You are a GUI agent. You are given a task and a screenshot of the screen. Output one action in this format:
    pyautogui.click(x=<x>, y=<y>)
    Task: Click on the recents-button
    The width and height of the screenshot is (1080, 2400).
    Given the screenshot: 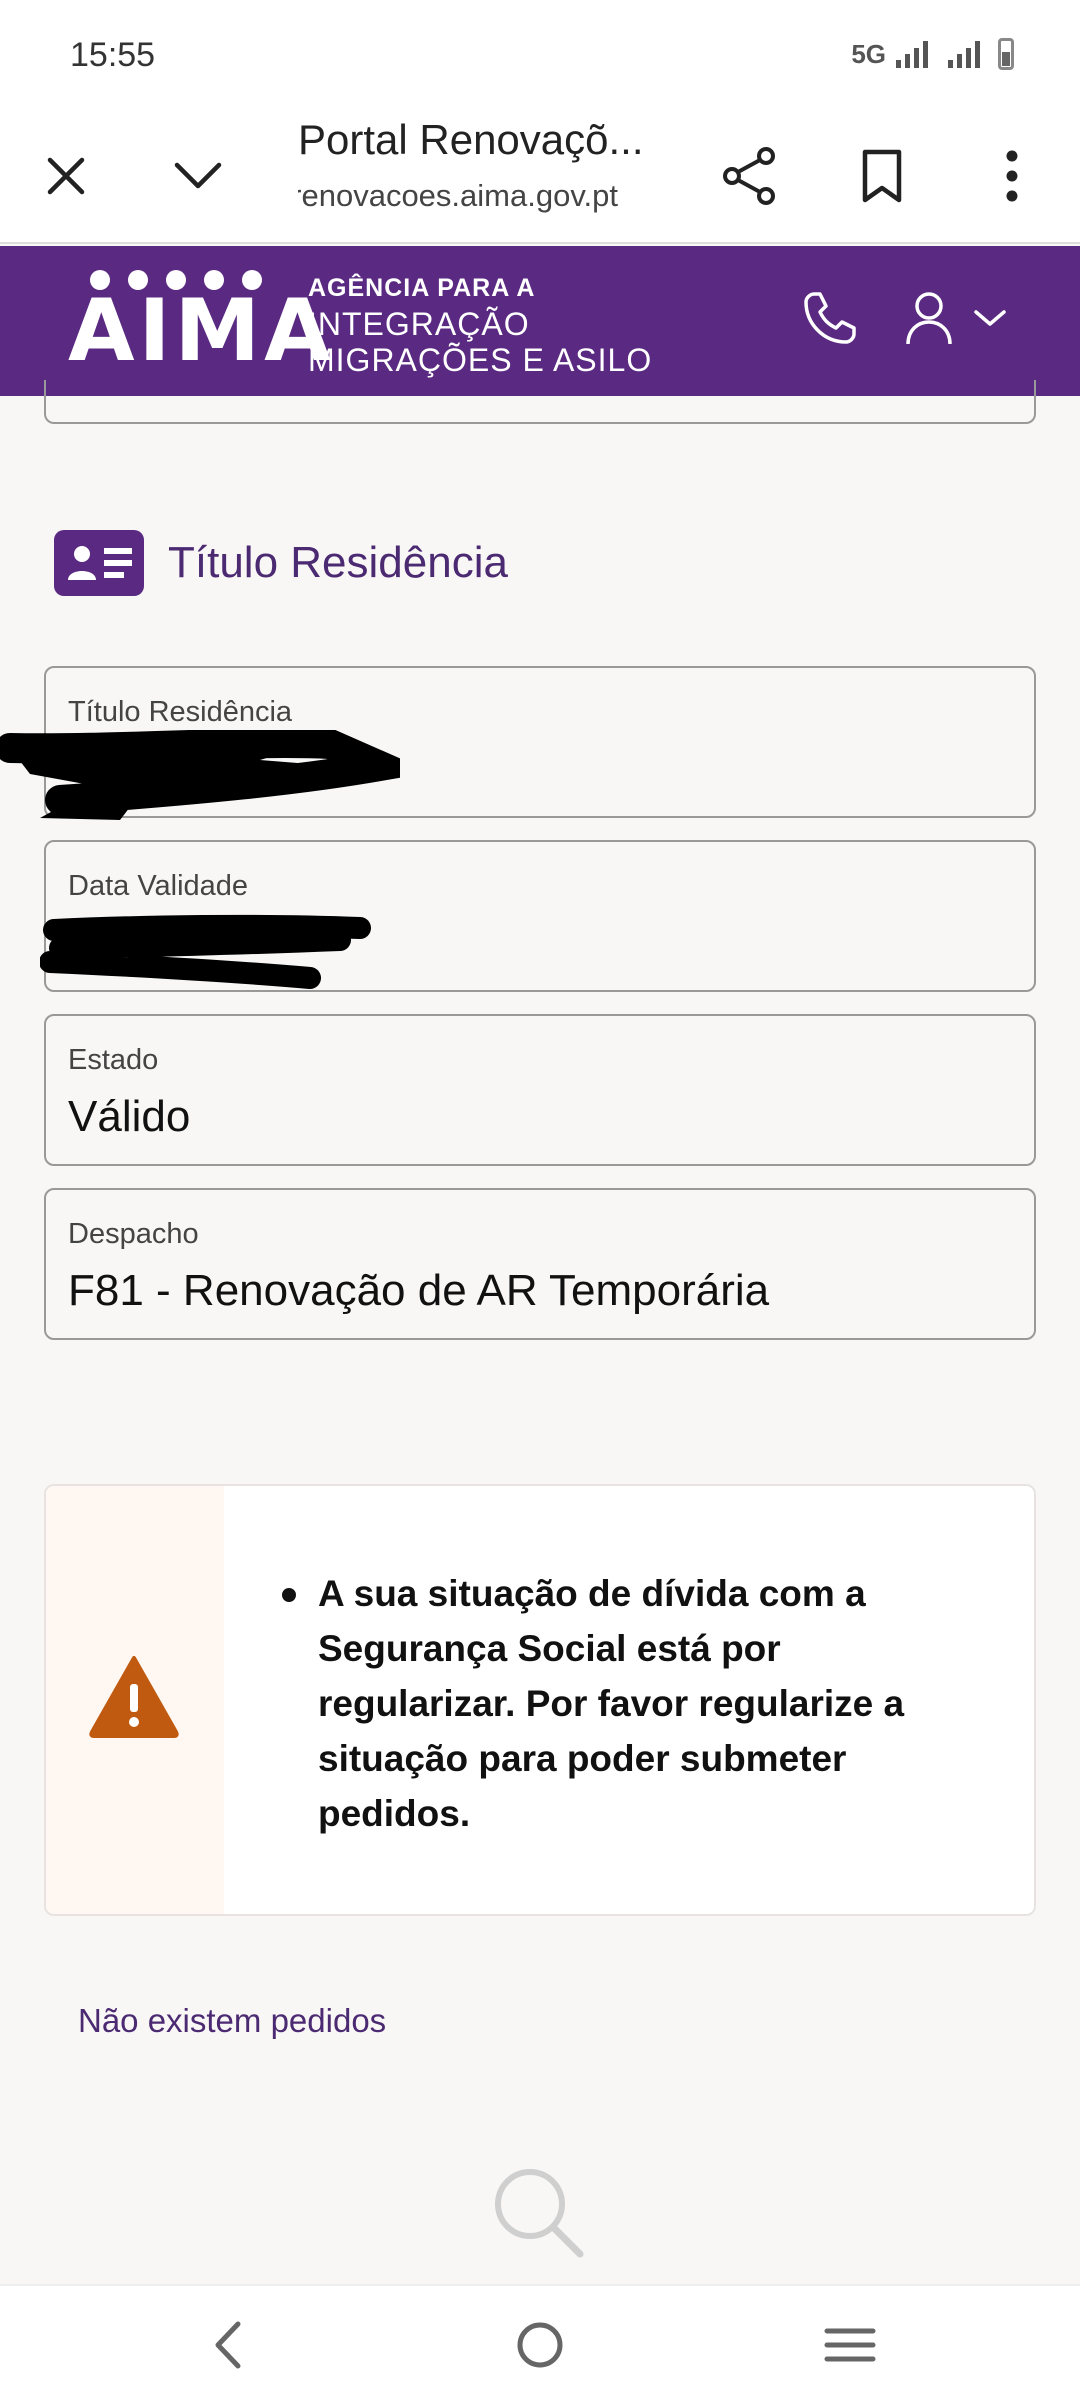 What is the action you would take?
    pyautogui.click(x=850, y=2345)
    